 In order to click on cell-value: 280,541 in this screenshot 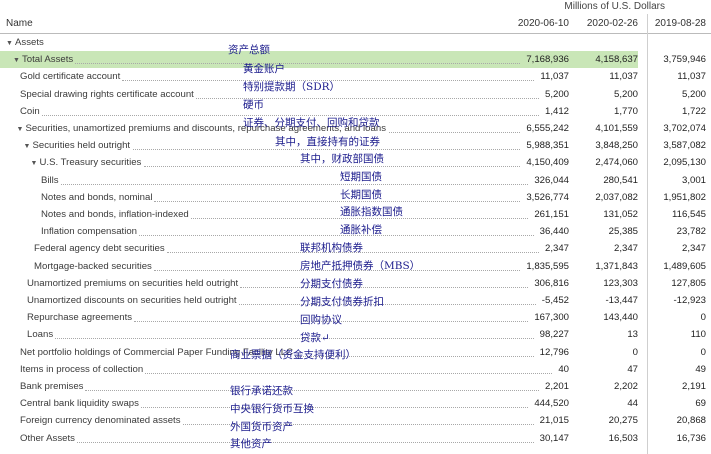, I will do `click(620, 180)`.